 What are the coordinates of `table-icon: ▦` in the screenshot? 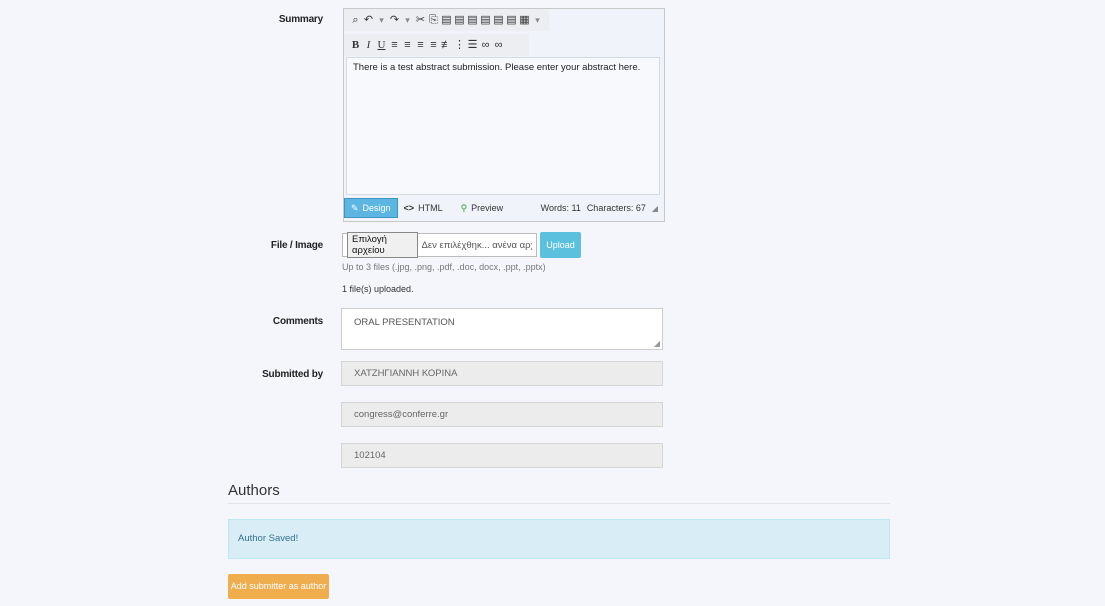 It's located at (524, 20).